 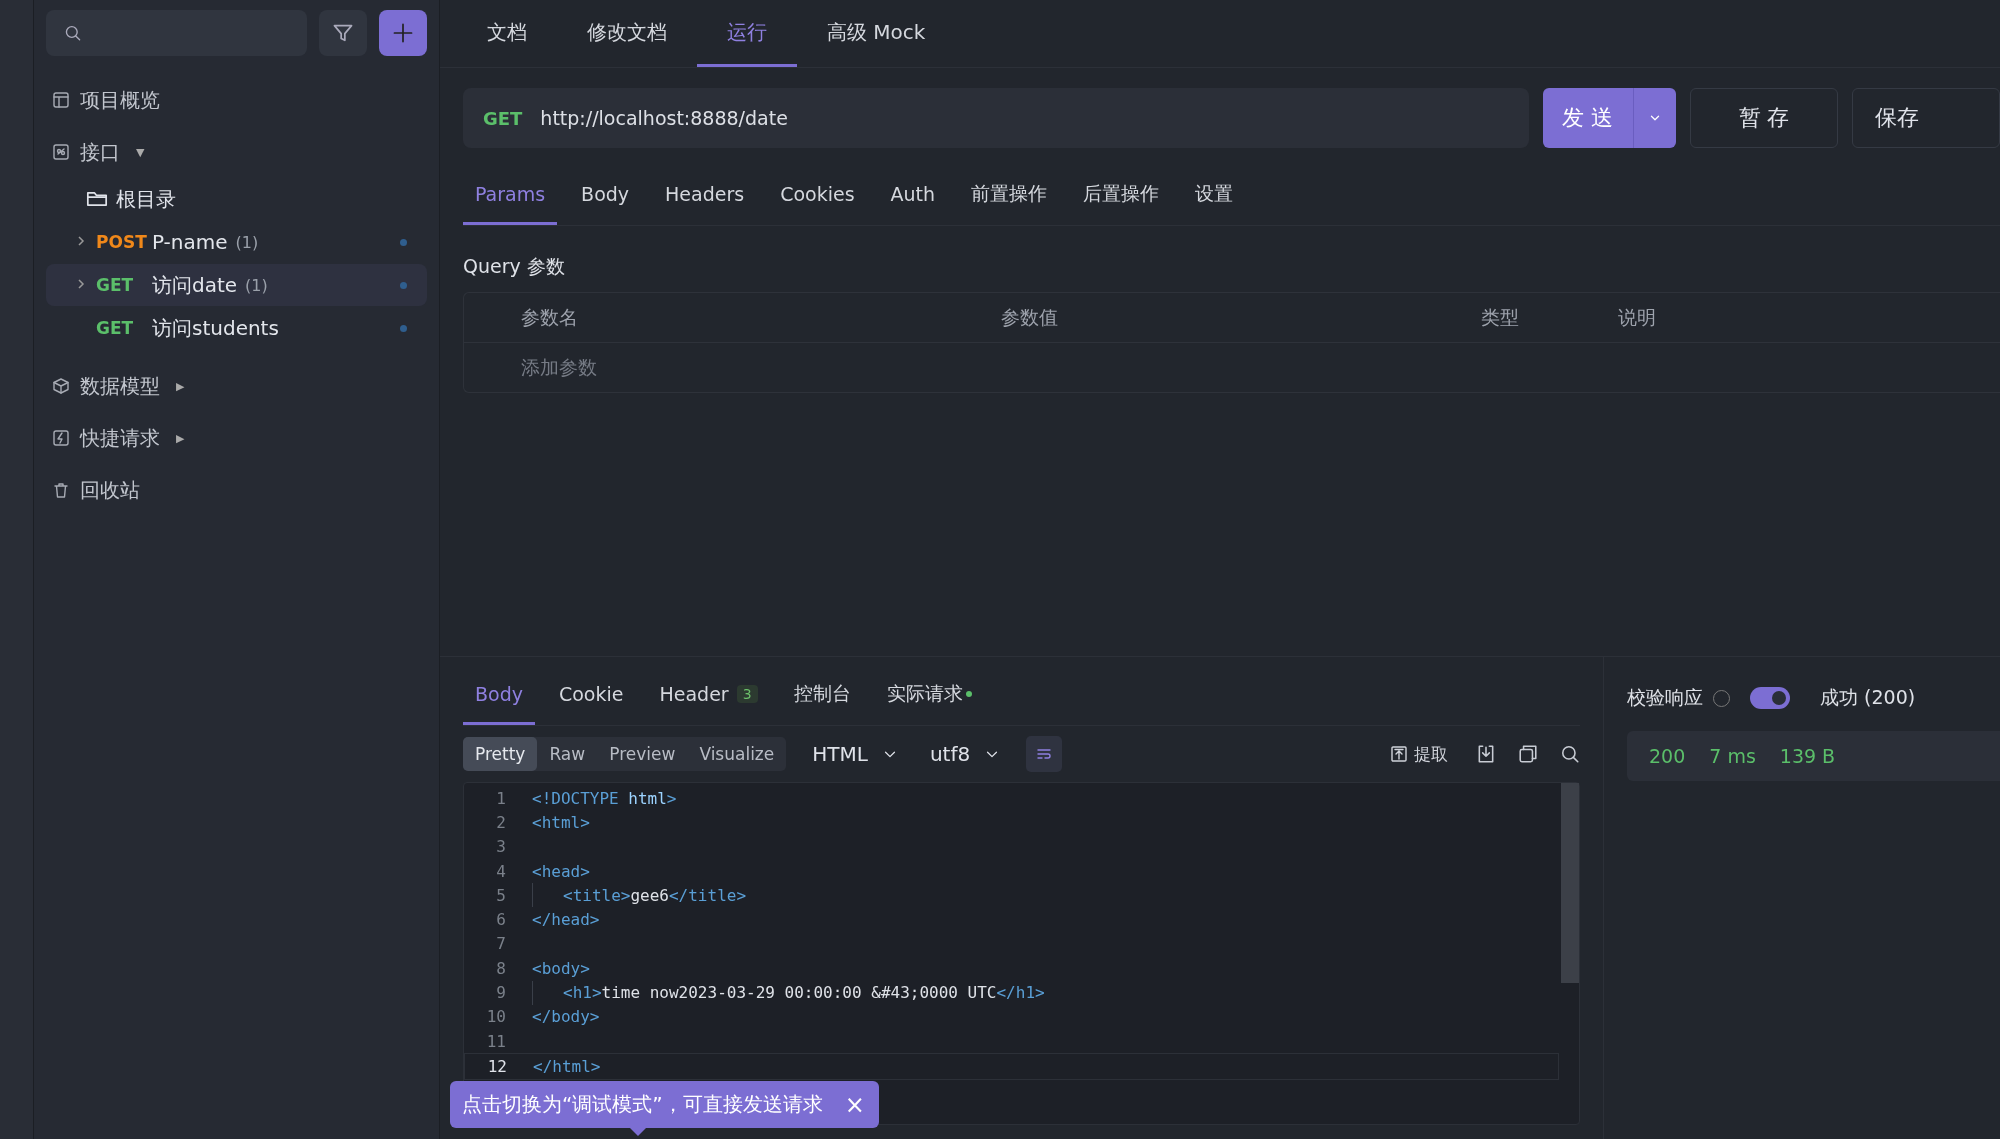 I want to click on code-line: </html>, so click(x=567, y=1066).